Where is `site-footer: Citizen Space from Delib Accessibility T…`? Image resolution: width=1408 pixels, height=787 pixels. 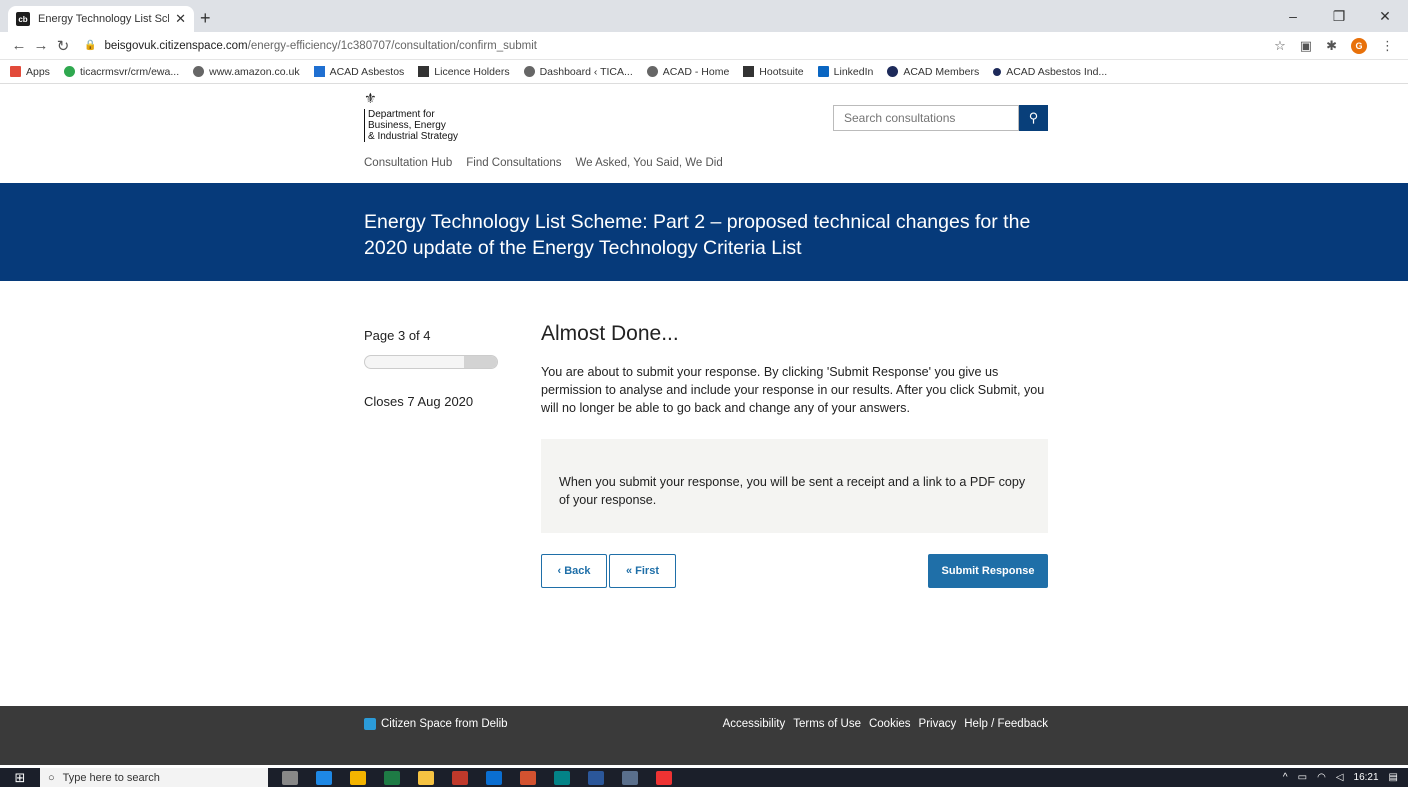
site-footer: Citizen Space from Delib Accessibility T… is located at coordinates (704, 735).